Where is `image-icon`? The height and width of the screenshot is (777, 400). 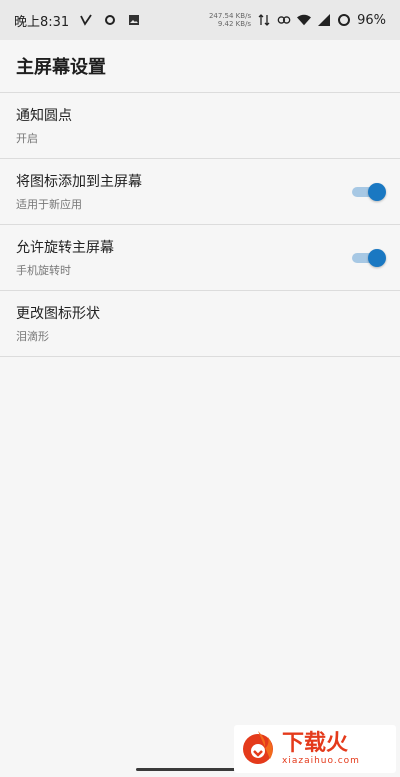 image-icon is located at coordinates (134, 20).